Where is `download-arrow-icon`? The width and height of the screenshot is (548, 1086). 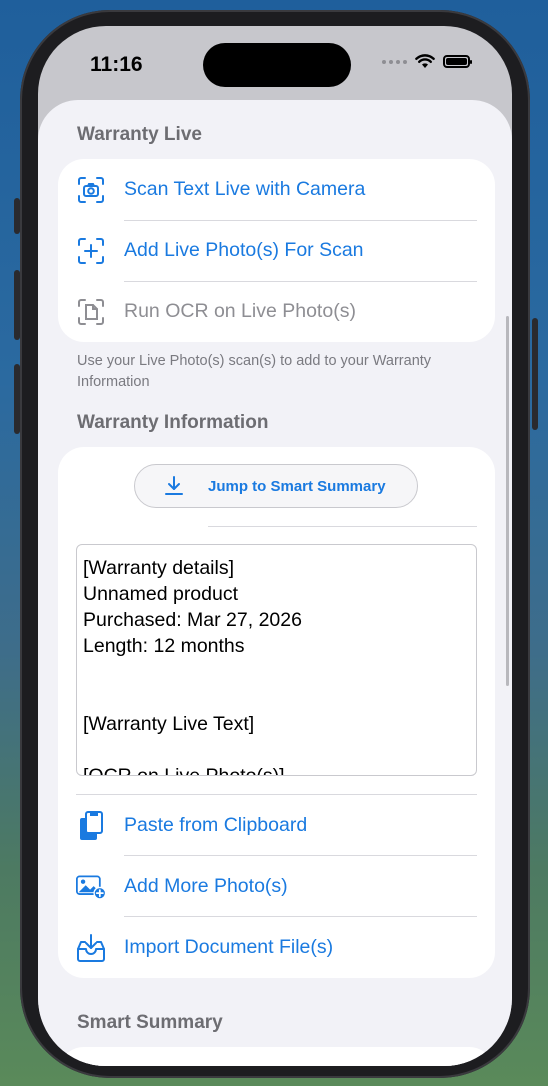
download-arrow-icon is located at coordinates (174, 488).